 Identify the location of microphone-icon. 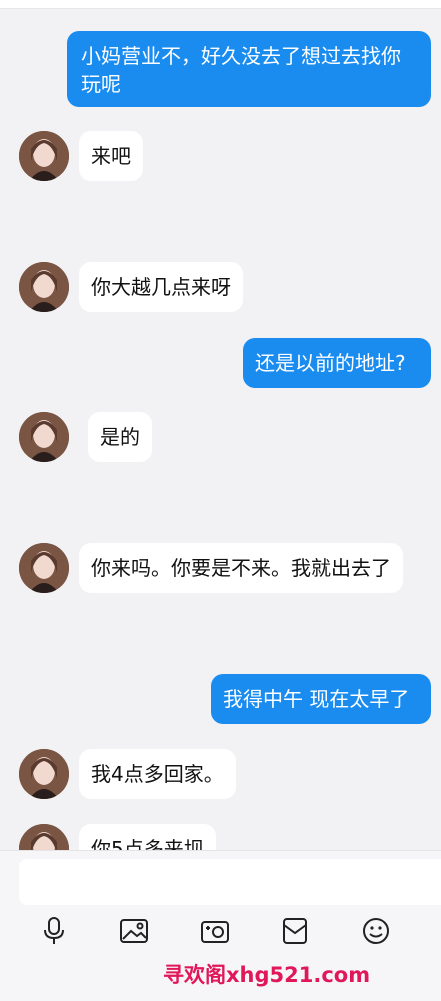
(54, 931).